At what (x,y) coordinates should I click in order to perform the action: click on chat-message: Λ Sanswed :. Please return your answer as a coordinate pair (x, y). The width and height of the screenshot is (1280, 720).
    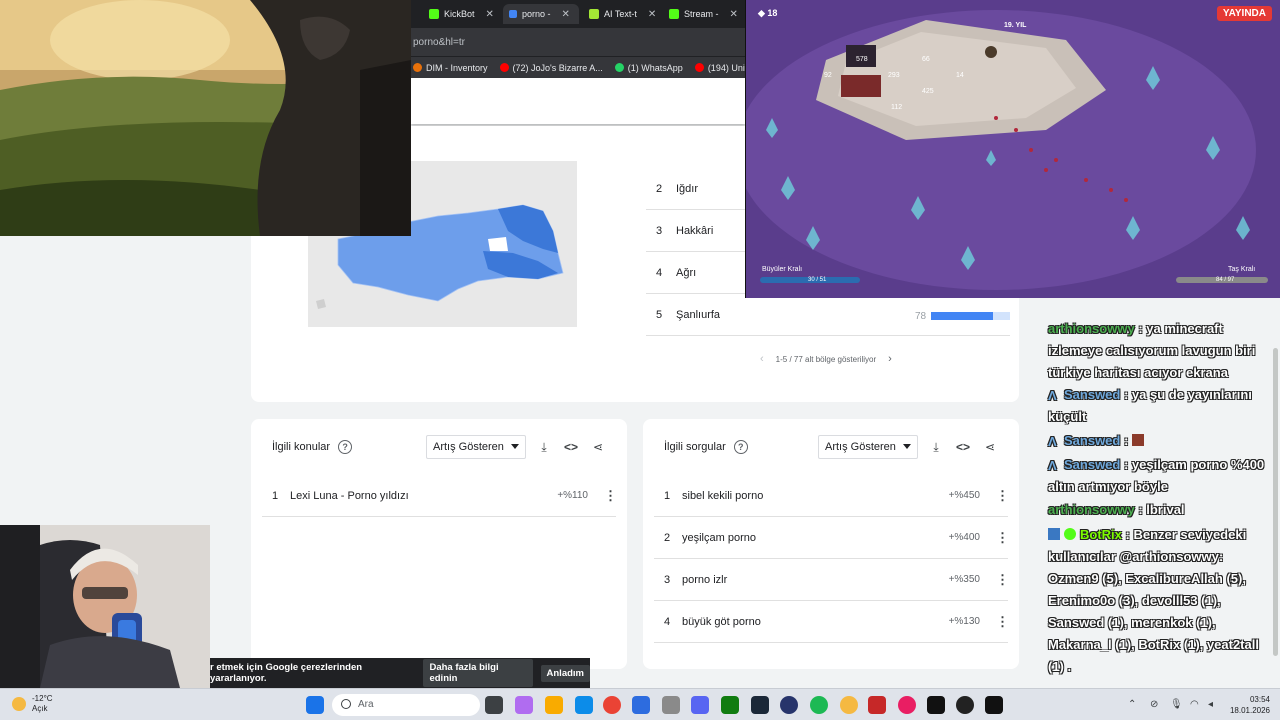
    Looking at the image, I should click on (1161, 441).